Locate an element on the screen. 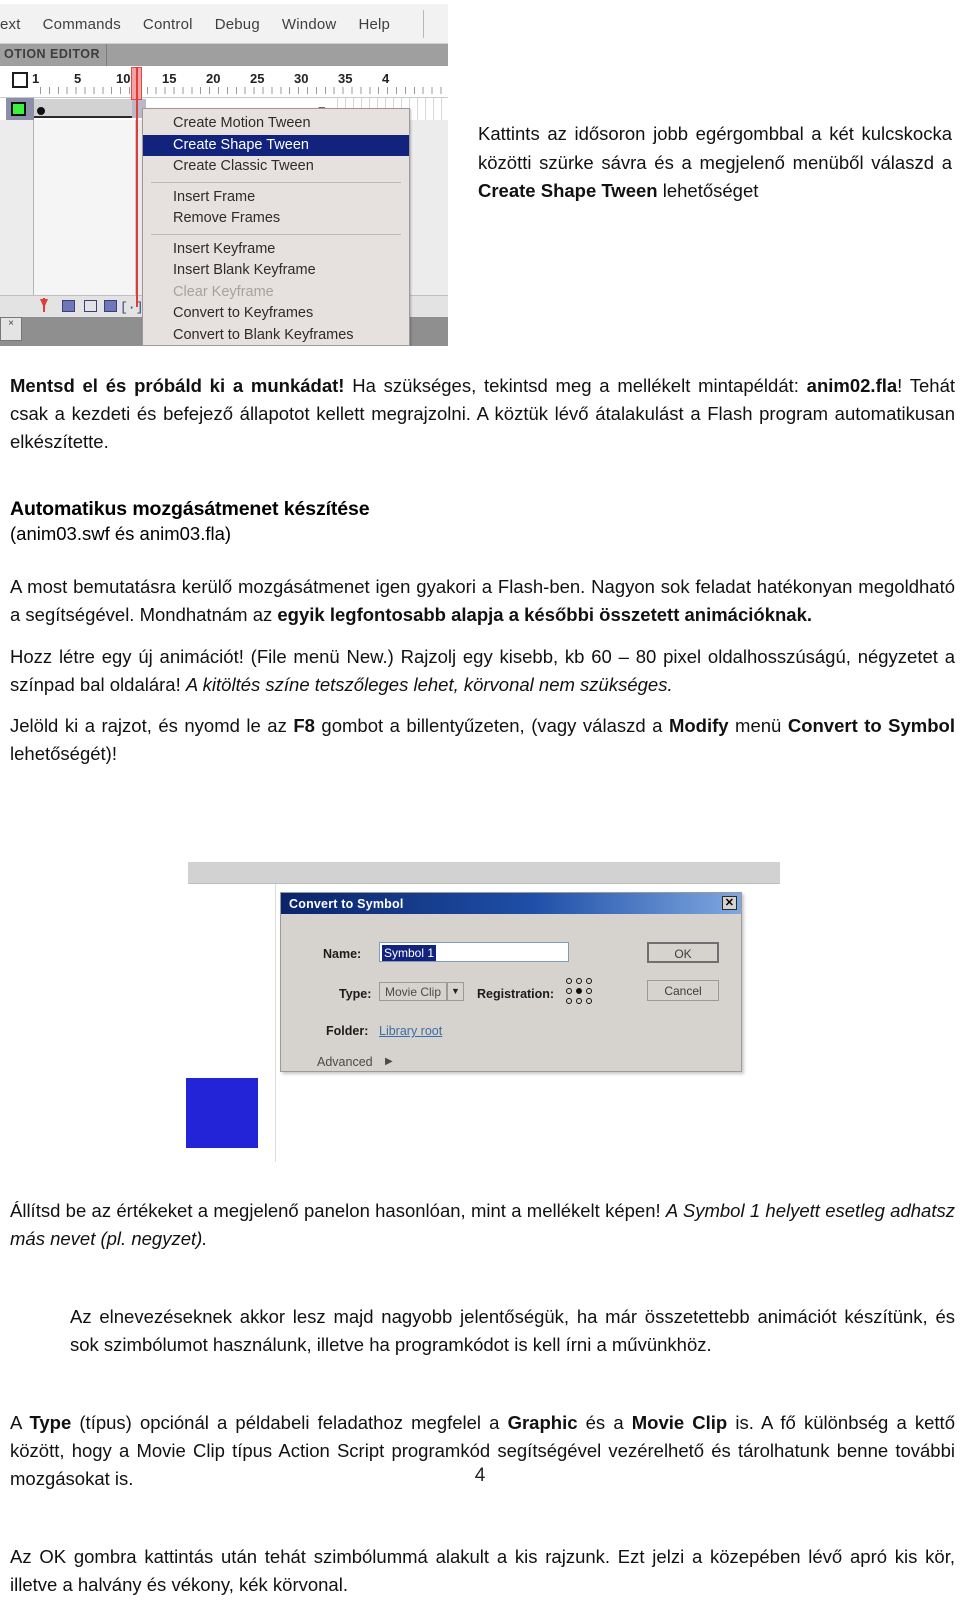  menu-item-window: Window is located at coordinates (309, 24).